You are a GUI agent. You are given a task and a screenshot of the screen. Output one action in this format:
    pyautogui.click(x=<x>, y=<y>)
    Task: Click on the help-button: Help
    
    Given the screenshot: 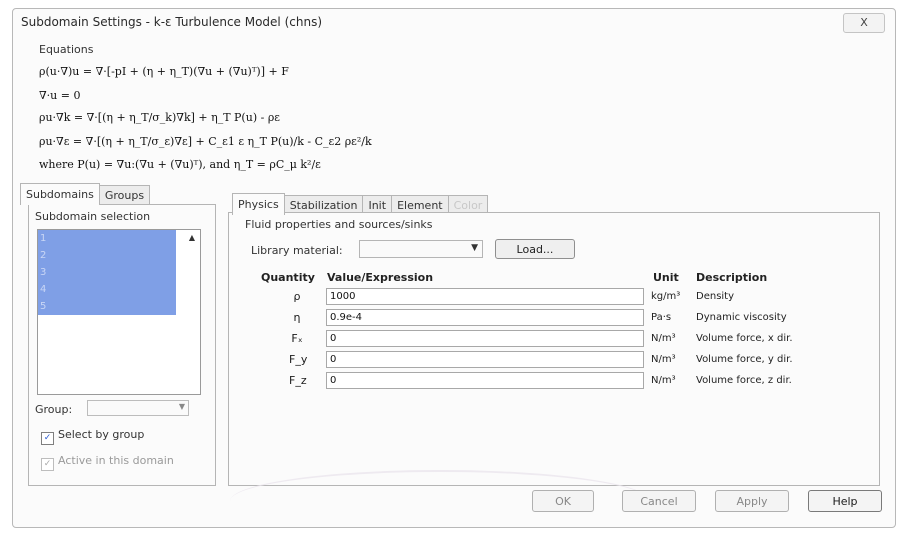 What is the action you would take?
    pyautogui.click(x=845, y=501)
    